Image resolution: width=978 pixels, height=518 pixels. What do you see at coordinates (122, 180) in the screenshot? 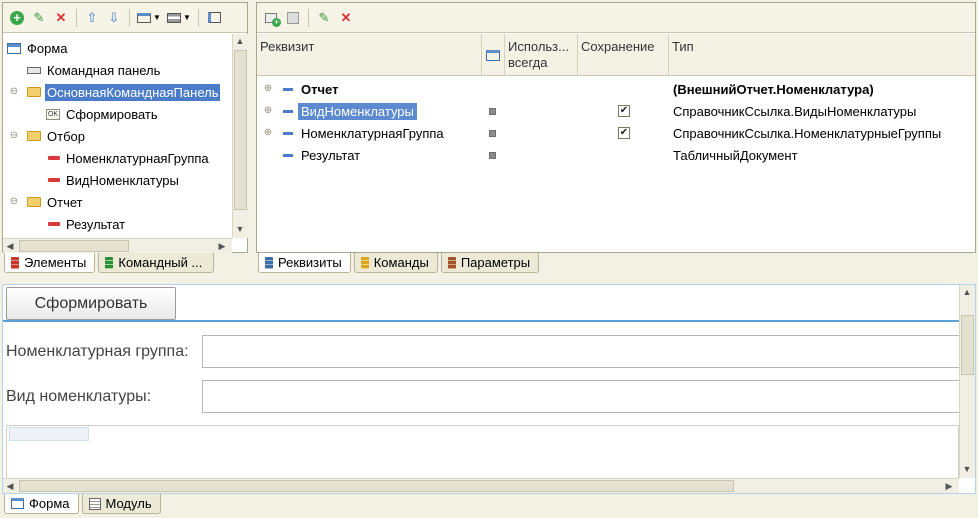
I see `tree-item-label: ВидНоменклатуры` at bounding box center [122, 180].